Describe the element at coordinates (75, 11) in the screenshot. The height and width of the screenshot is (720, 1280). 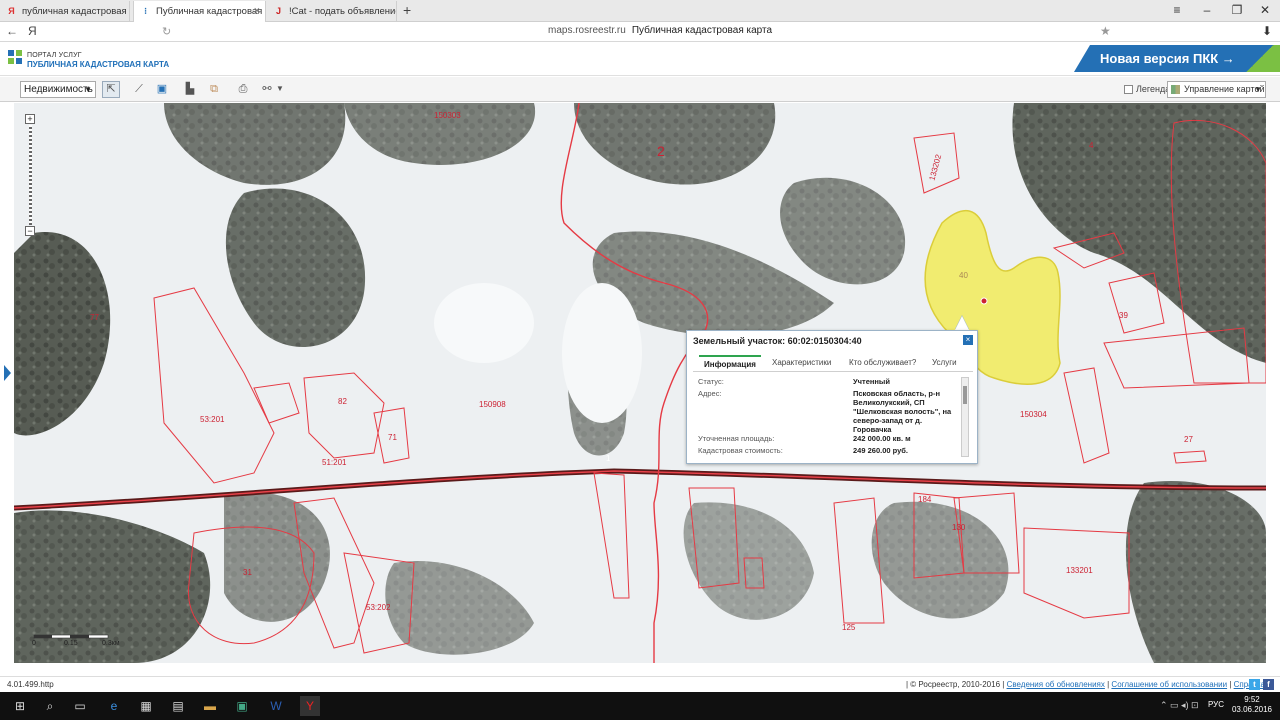
I see `tab-label: публичная кадастровая карт` at that location.